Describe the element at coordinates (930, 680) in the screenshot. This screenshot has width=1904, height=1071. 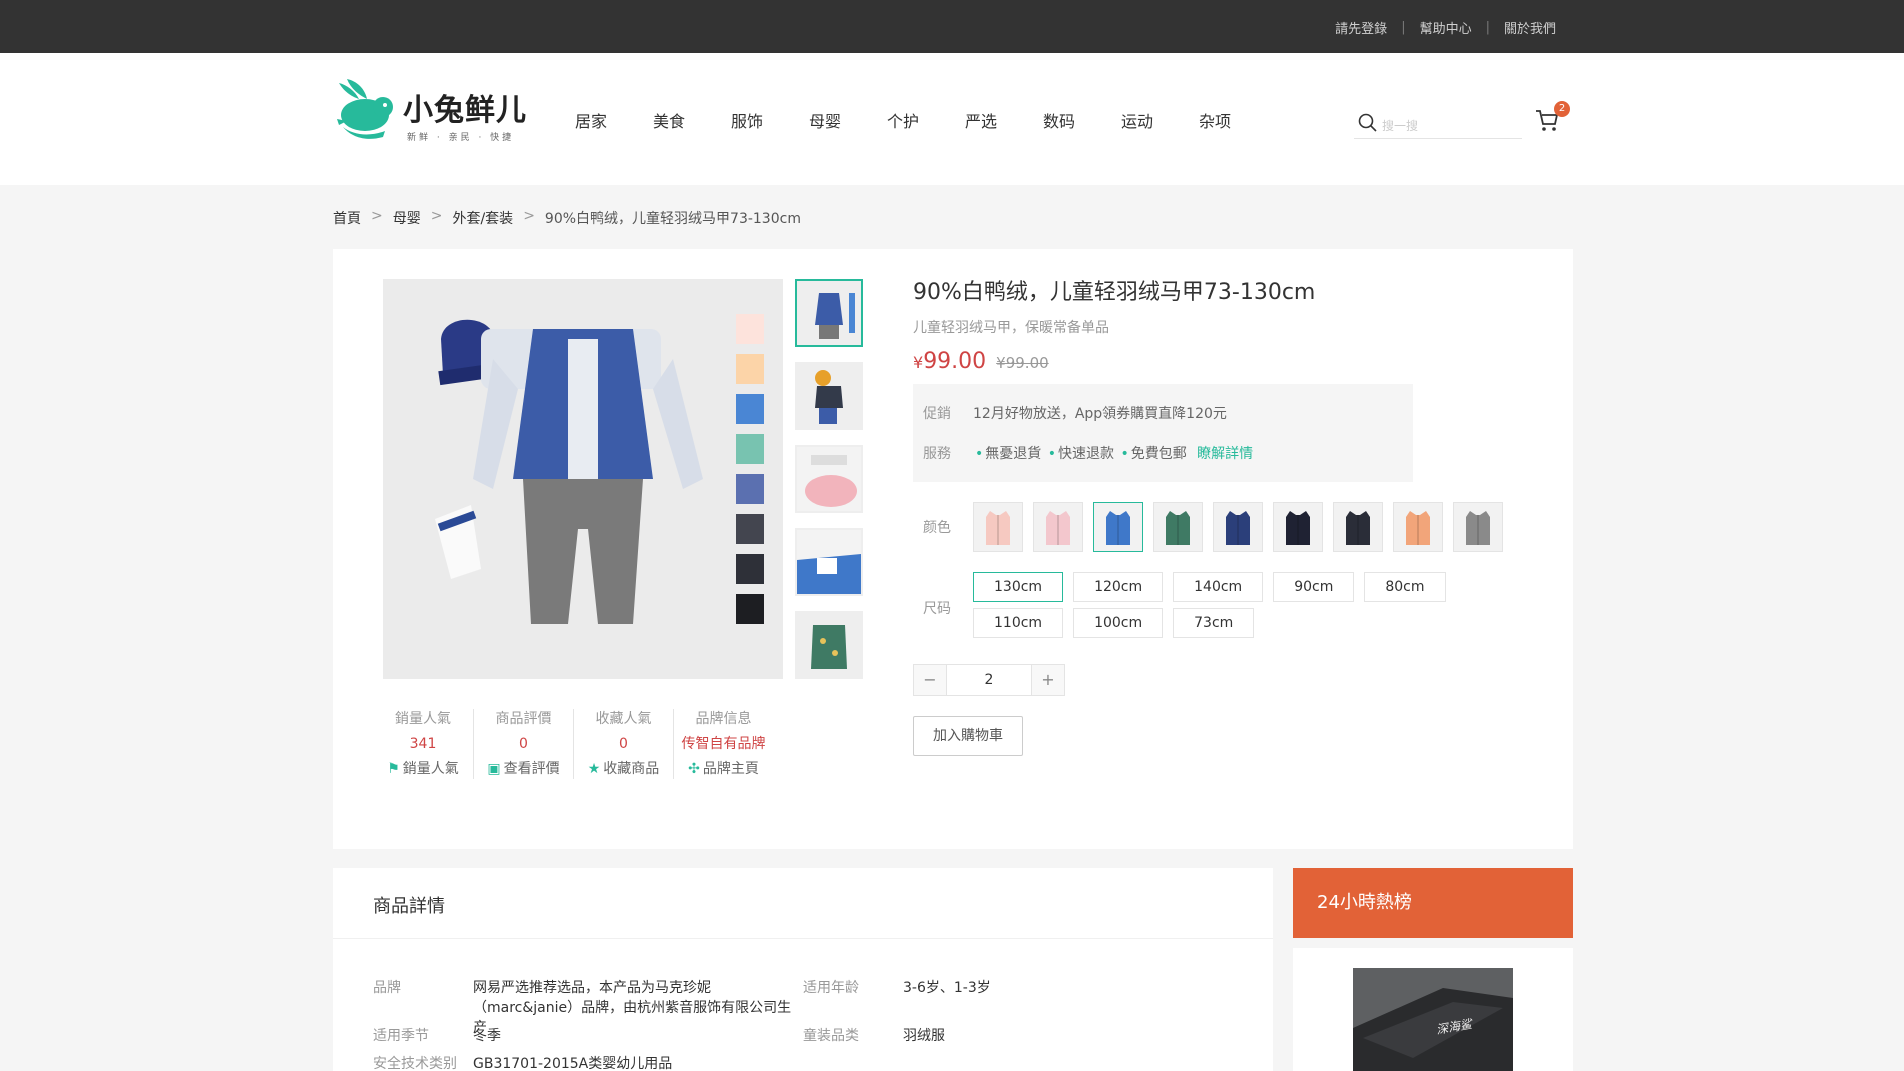
I see `qty-minus-button: −` at that location.